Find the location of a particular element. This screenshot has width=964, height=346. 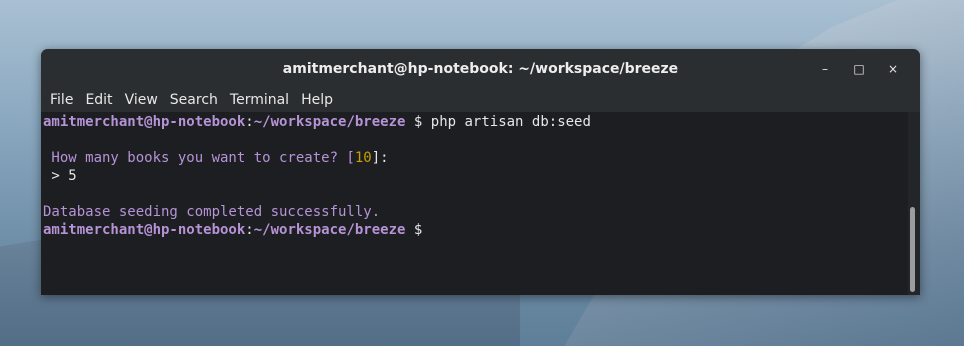

menu-search: Search is located at coordinates (194, 100).